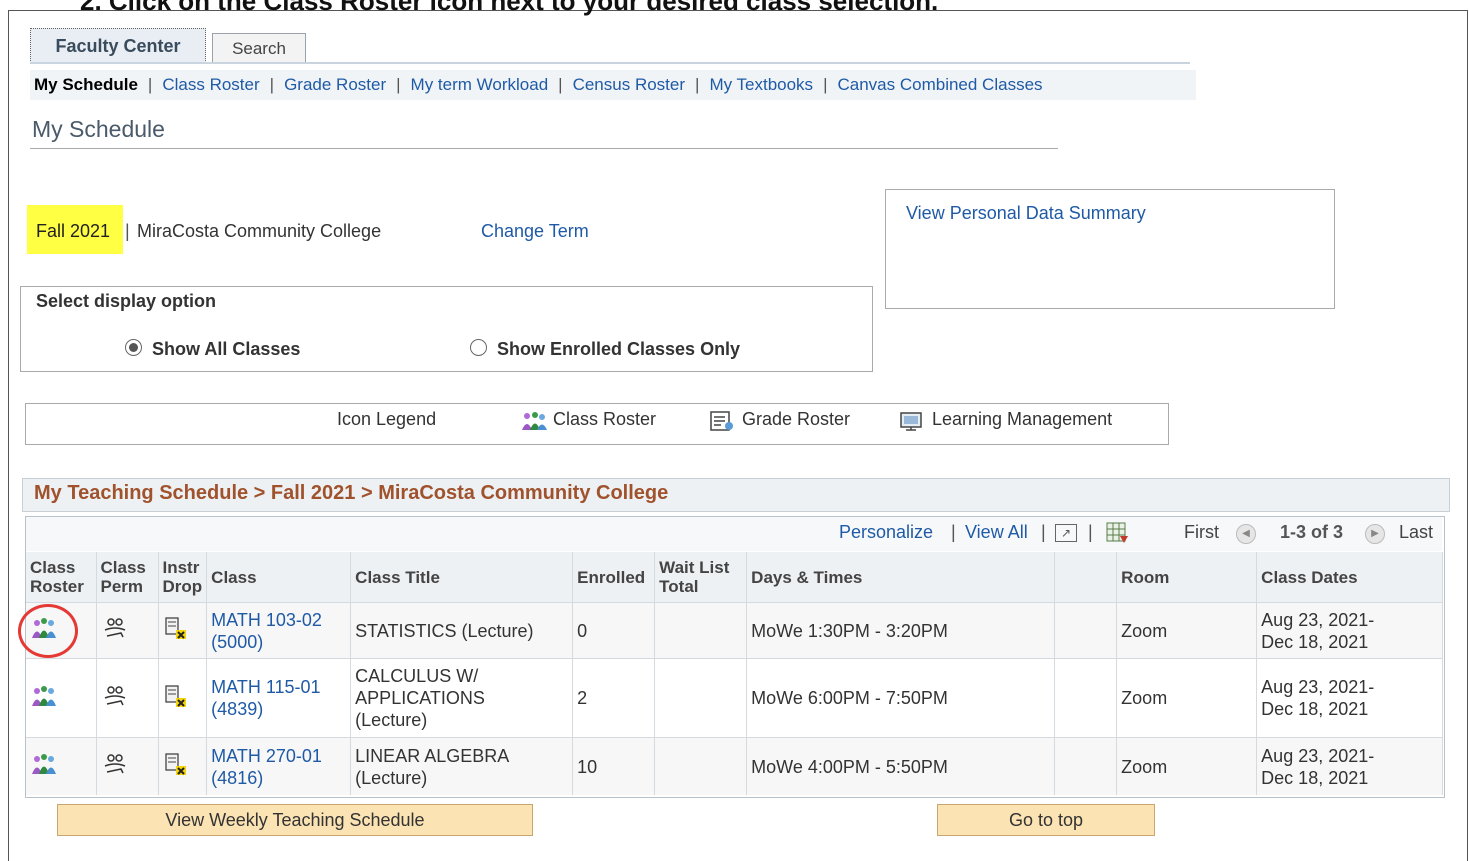 The width and height of the screenshot is (1469, 861). What do you see at coordinates (734, 534) in the screenshot?
I see `grid-nav-bar` at bounding box center [734, 534].